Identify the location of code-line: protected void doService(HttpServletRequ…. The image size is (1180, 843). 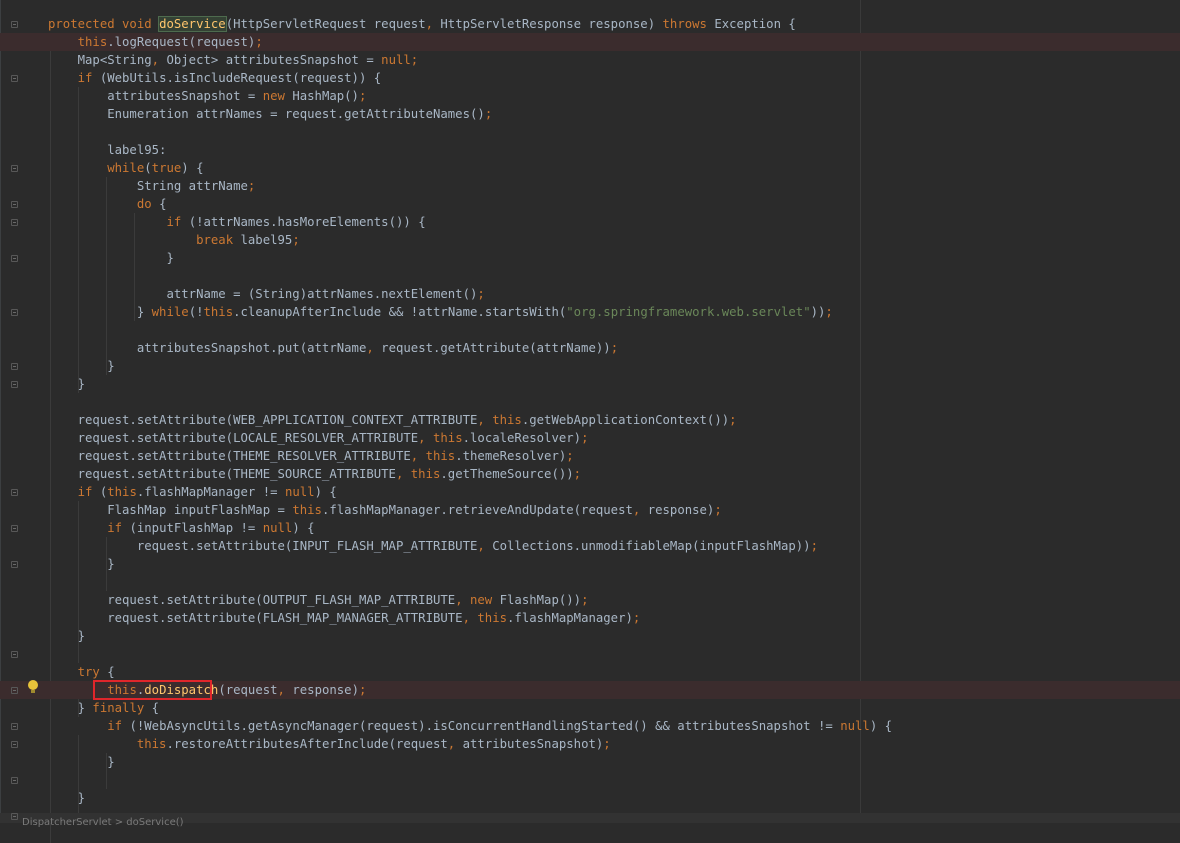
(590, 24).